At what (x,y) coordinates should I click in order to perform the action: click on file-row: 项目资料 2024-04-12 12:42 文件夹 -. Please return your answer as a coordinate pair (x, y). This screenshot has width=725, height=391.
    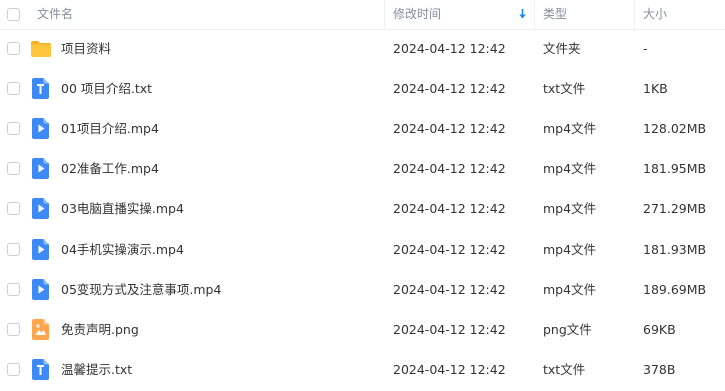
    Looking at the image, I should click on (362, 49).